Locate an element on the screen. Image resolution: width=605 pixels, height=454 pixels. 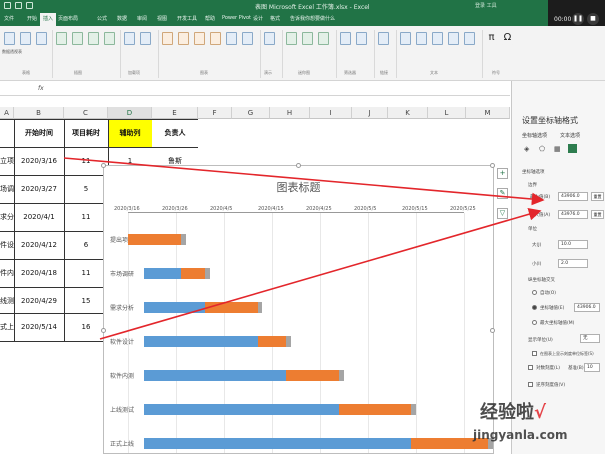
redo-icon is located at coordinates (29, 5).